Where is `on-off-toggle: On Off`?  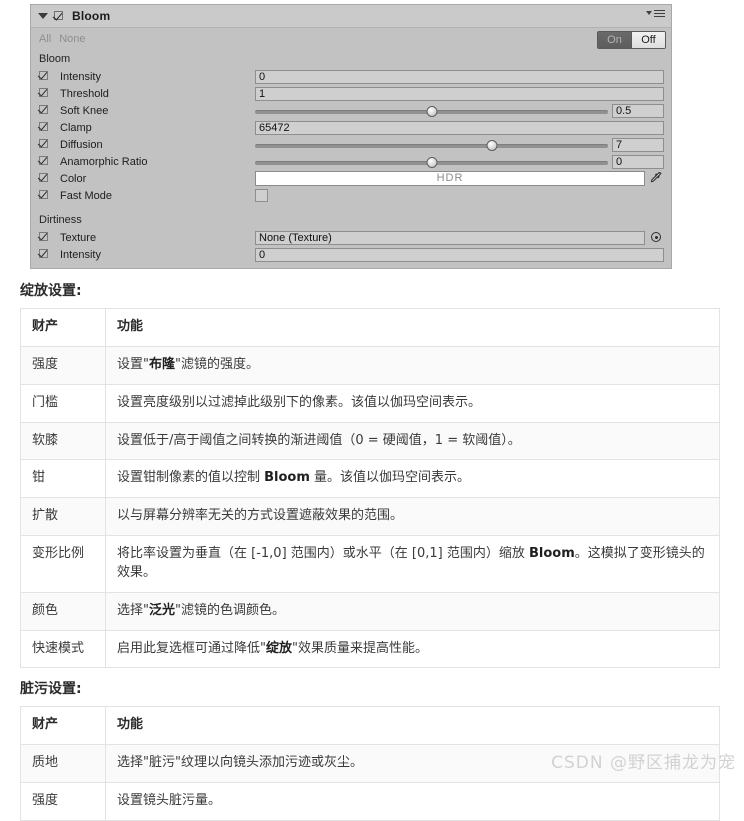 on-off-toggle: On Off is located at coordinates (631, 40).